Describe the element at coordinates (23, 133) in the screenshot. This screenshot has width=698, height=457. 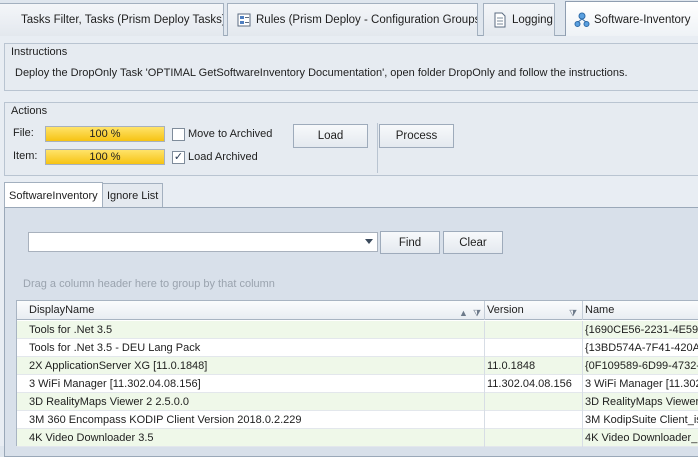
I see `file-label: File:` at that location.